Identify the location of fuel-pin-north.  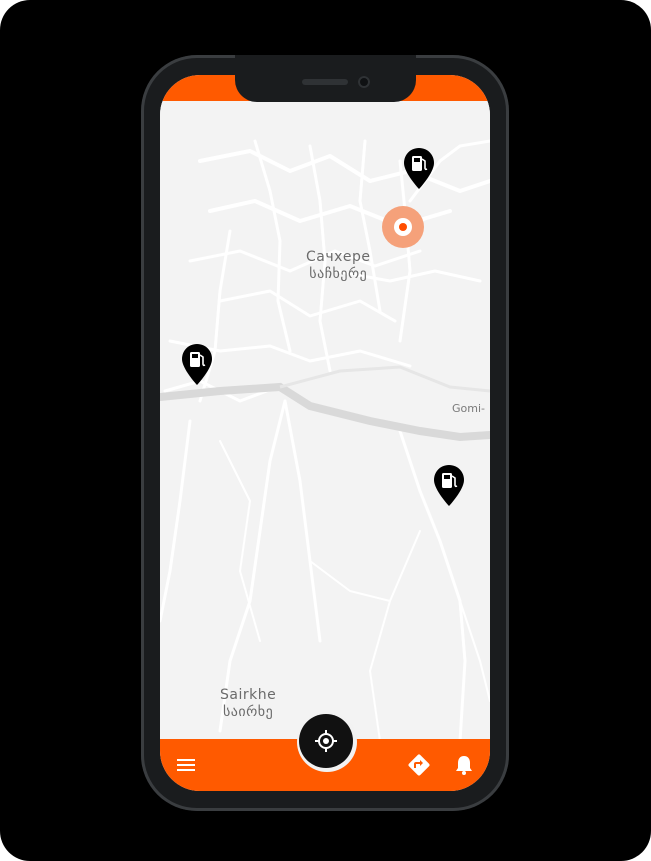
(419, 169).